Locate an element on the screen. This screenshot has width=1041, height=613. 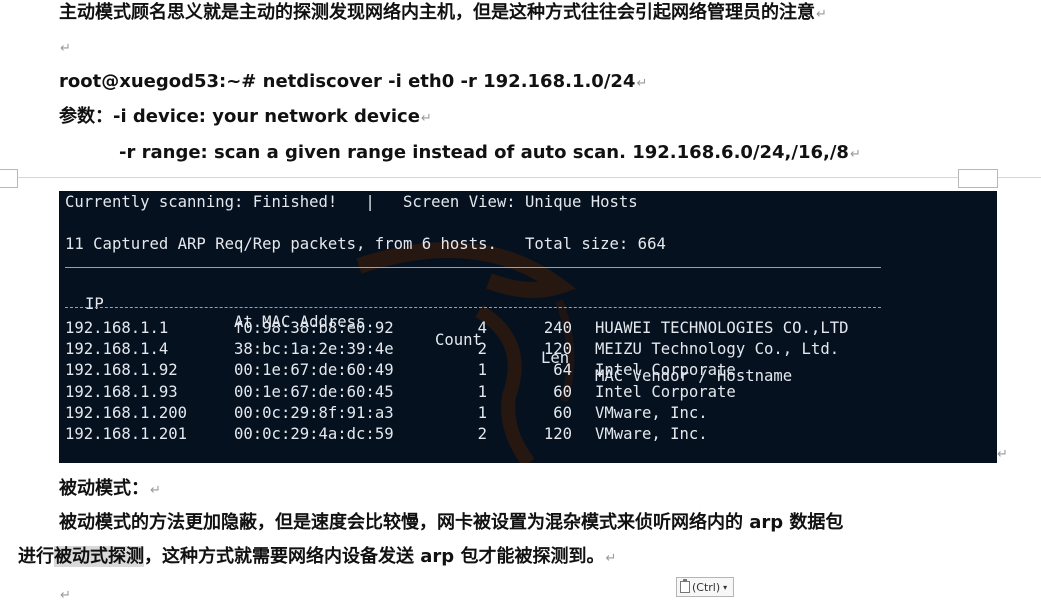
cell-mac: f0:98:38:b8:e0:92 is located at coordinates (314, 328).